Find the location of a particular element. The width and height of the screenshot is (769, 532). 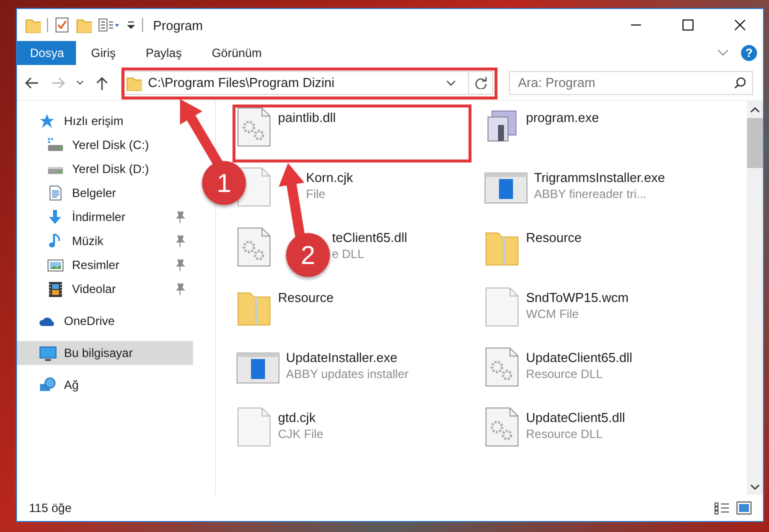

properties-icon is located at coordinates (109, 25).